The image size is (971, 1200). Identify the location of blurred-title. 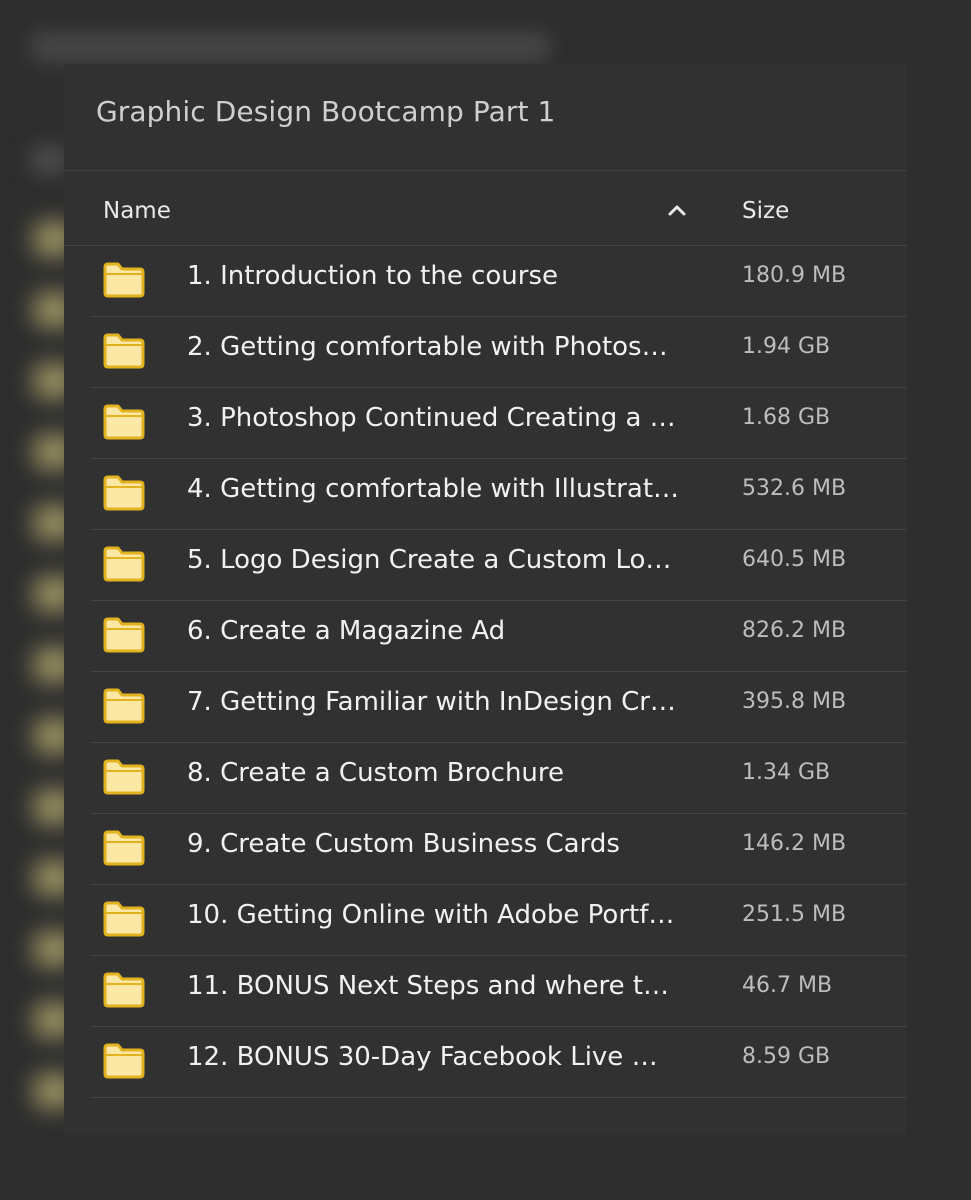
(290, 47).